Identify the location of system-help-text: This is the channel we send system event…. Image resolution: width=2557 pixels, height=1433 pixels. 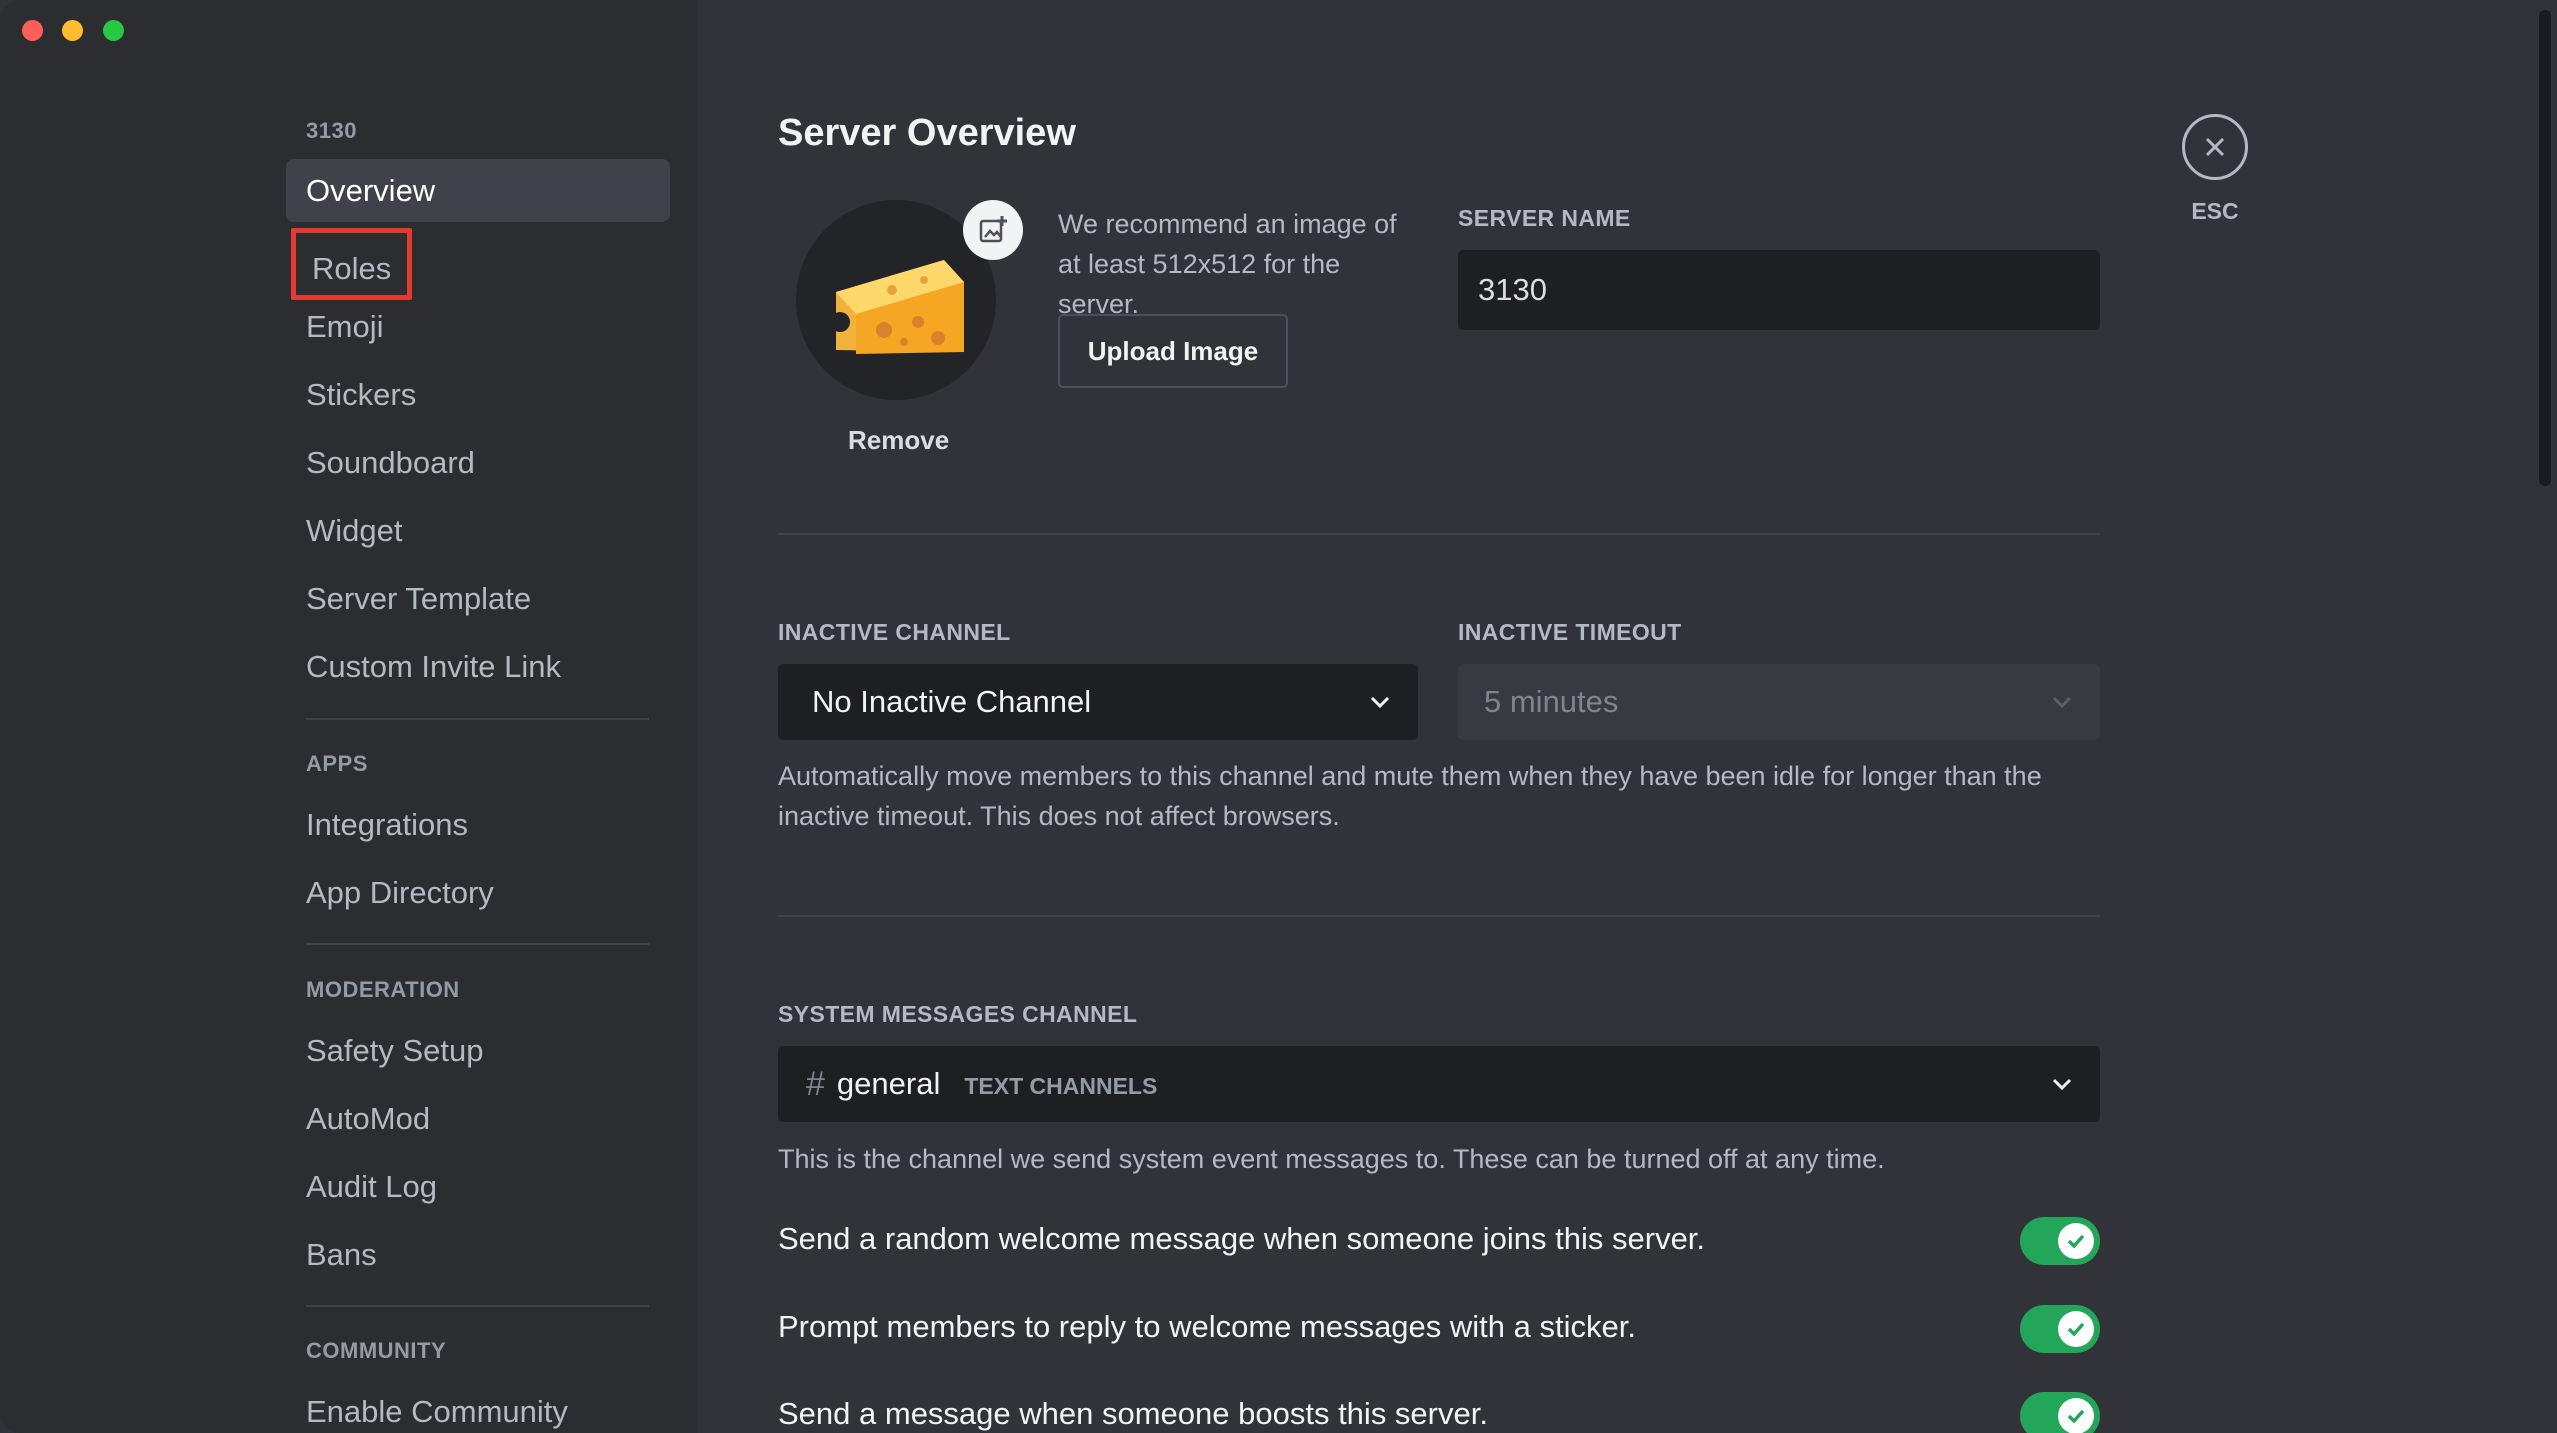
(1331, 1159).